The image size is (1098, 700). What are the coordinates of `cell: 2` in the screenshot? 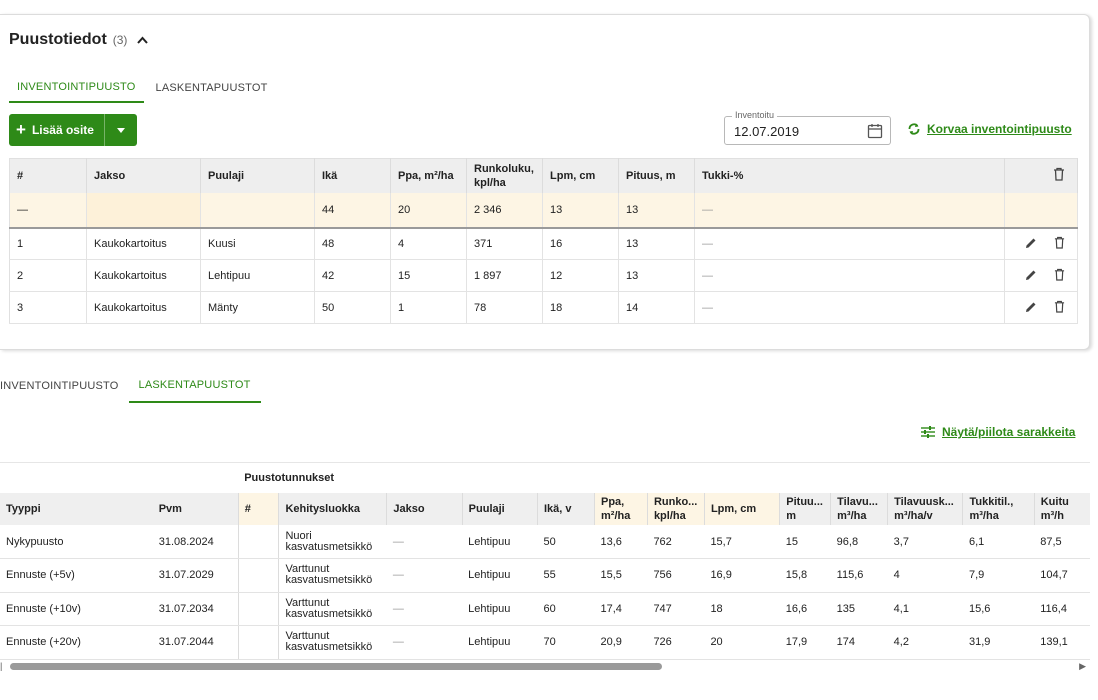 It's located at (48, 275).